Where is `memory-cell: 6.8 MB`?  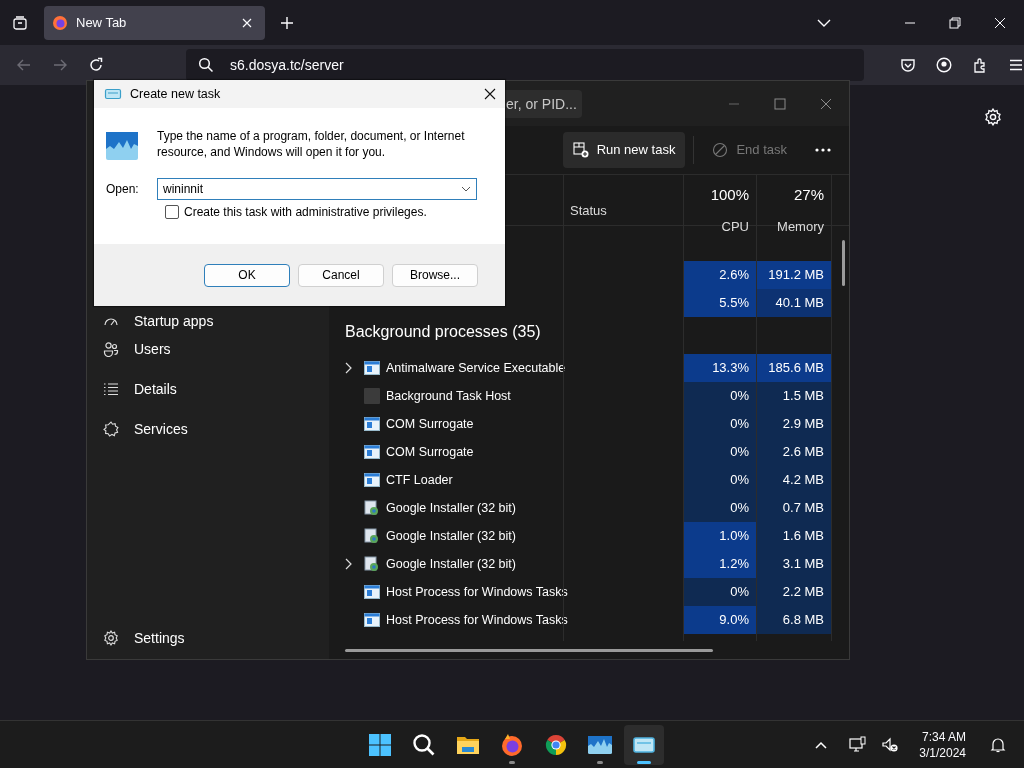 memory-cell: 6.8 MB is located at coordinates (793, 619).